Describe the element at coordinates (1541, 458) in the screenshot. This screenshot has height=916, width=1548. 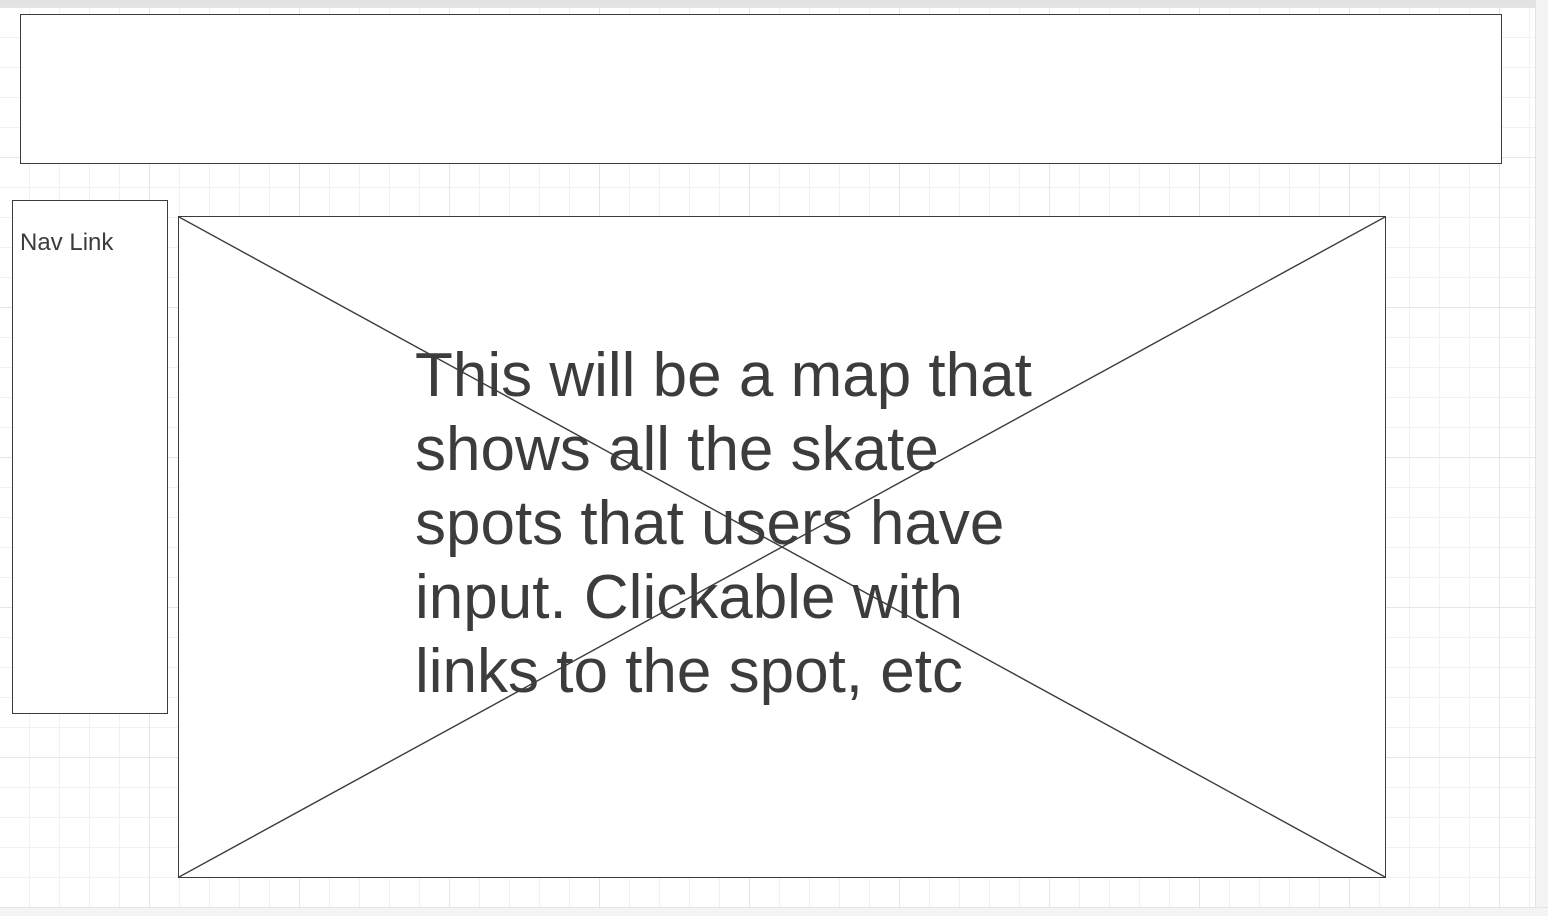
I see `right-scrollbar` at that location.